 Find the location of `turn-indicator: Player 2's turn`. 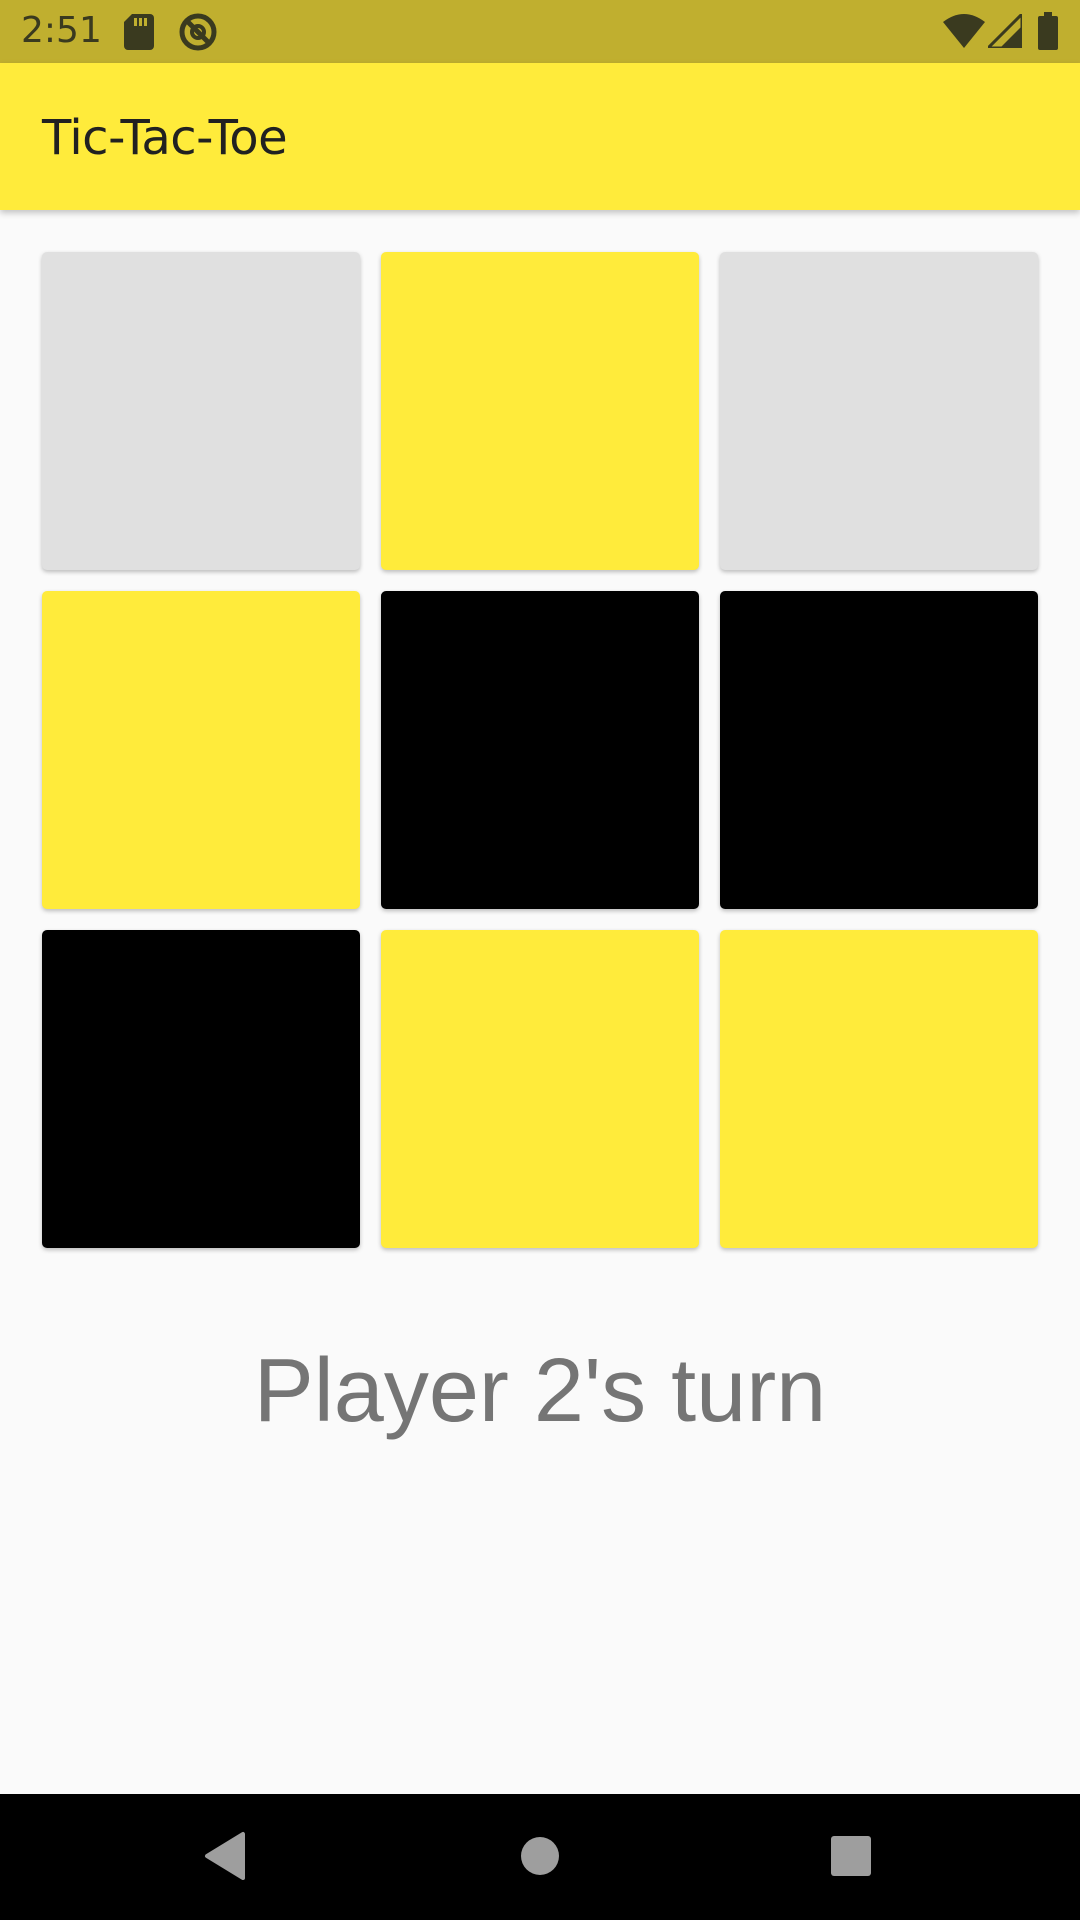

turn-indicator: Player 2's turn is located at coordinates (540, 1391).